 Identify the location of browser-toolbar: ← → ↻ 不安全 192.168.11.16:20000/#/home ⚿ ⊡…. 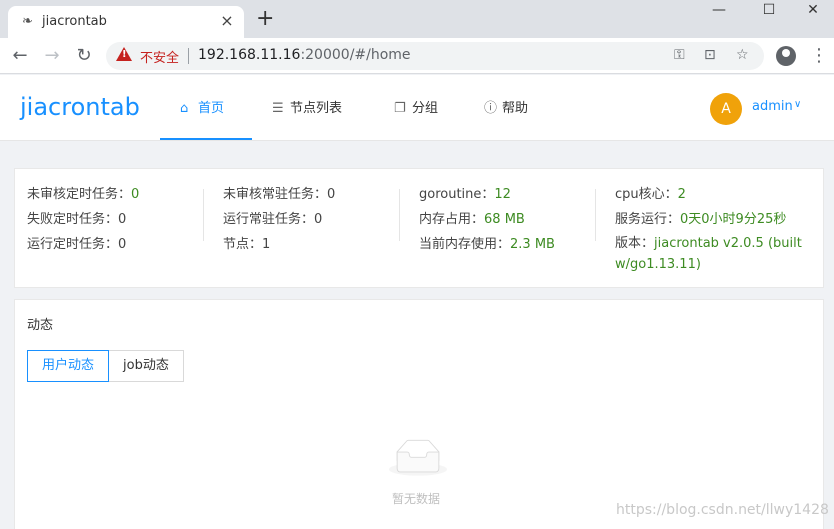
(417, 56).